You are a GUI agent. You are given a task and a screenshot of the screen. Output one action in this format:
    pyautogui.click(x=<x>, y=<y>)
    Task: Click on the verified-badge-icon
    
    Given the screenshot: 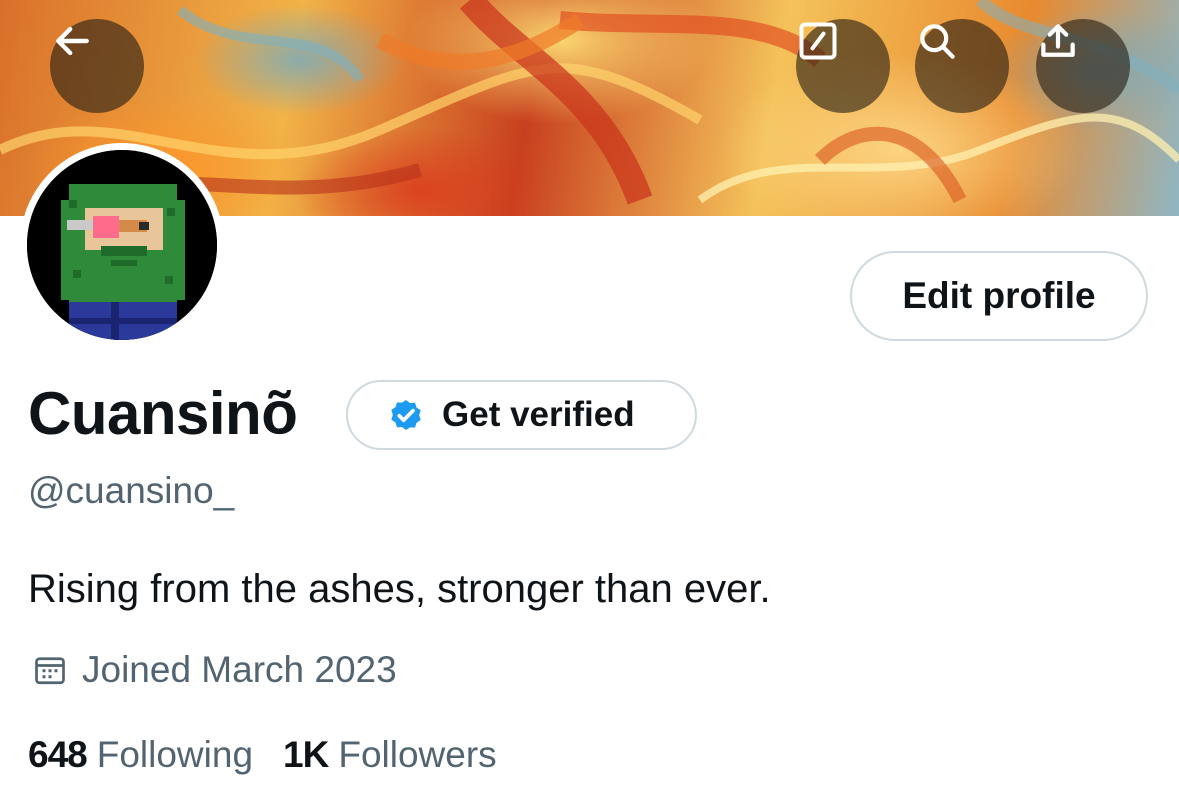 What is the action you would take?
    pyautogui.click(x=406, y=415)
    